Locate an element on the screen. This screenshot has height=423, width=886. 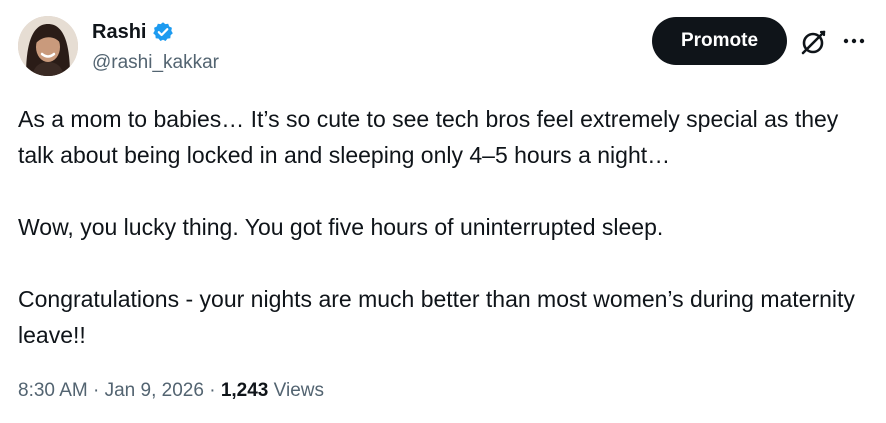
author-name-row: Rashi is located at coordinates (133, 32).